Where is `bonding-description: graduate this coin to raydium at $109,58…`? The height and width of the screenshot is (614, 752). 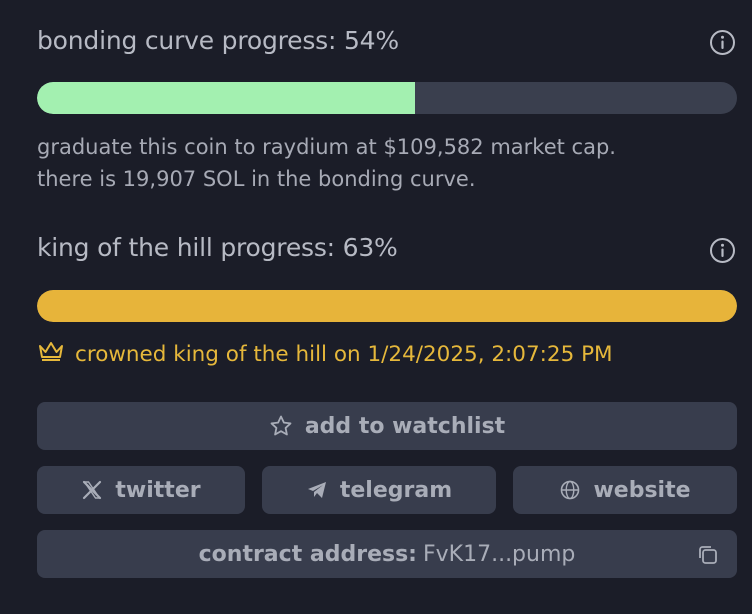 bonding-description: graduate this coin to raydium at $109,58… is located at coordinates (326, 163).